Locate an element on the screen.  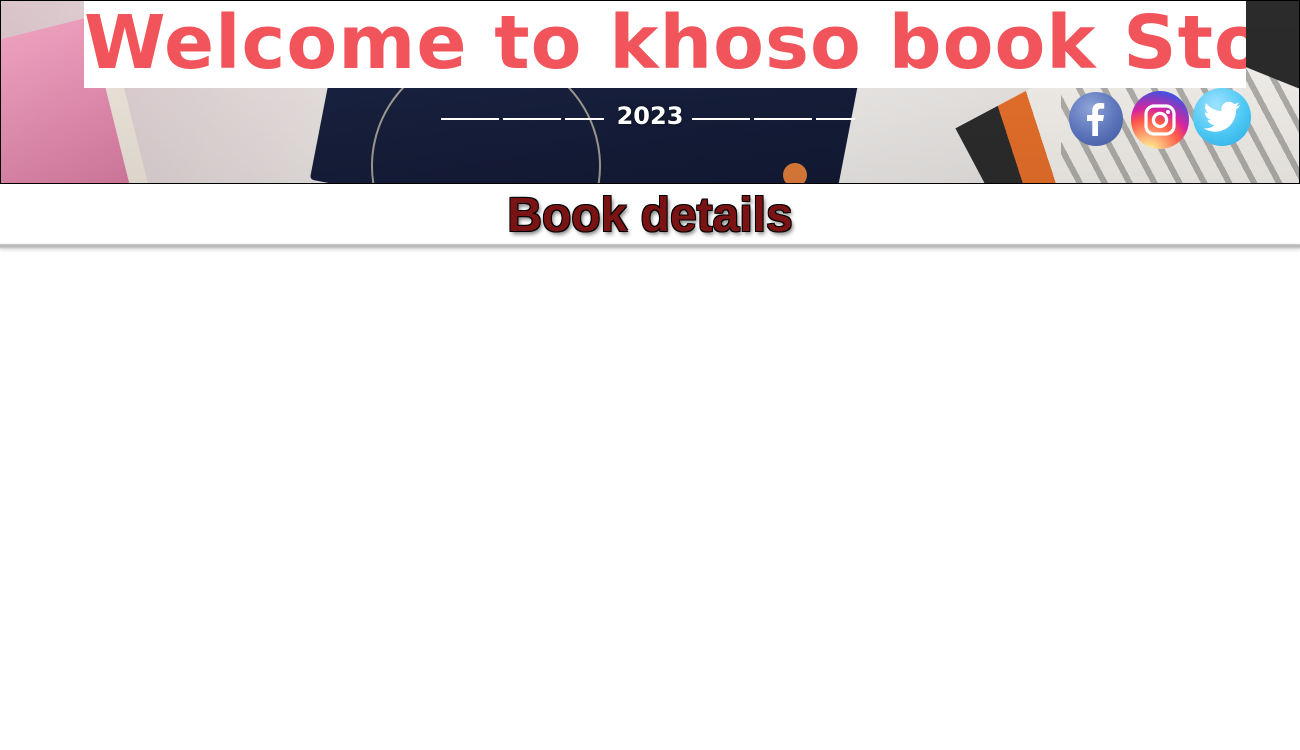
instagram-icon is located at coordinates (1160, 120).